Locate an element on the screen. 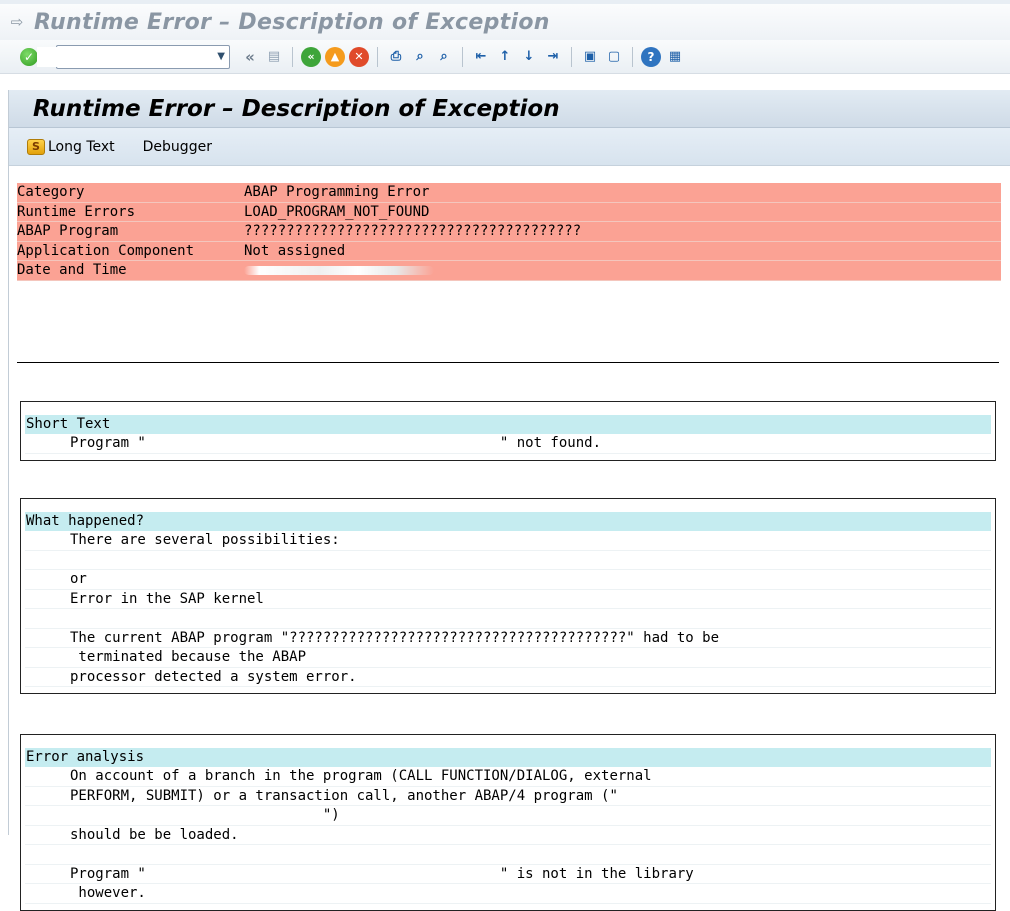 The height and width of the screenshot is (911, 1010). text-line: processor detected a system error. is located at coordinates (508, 677).